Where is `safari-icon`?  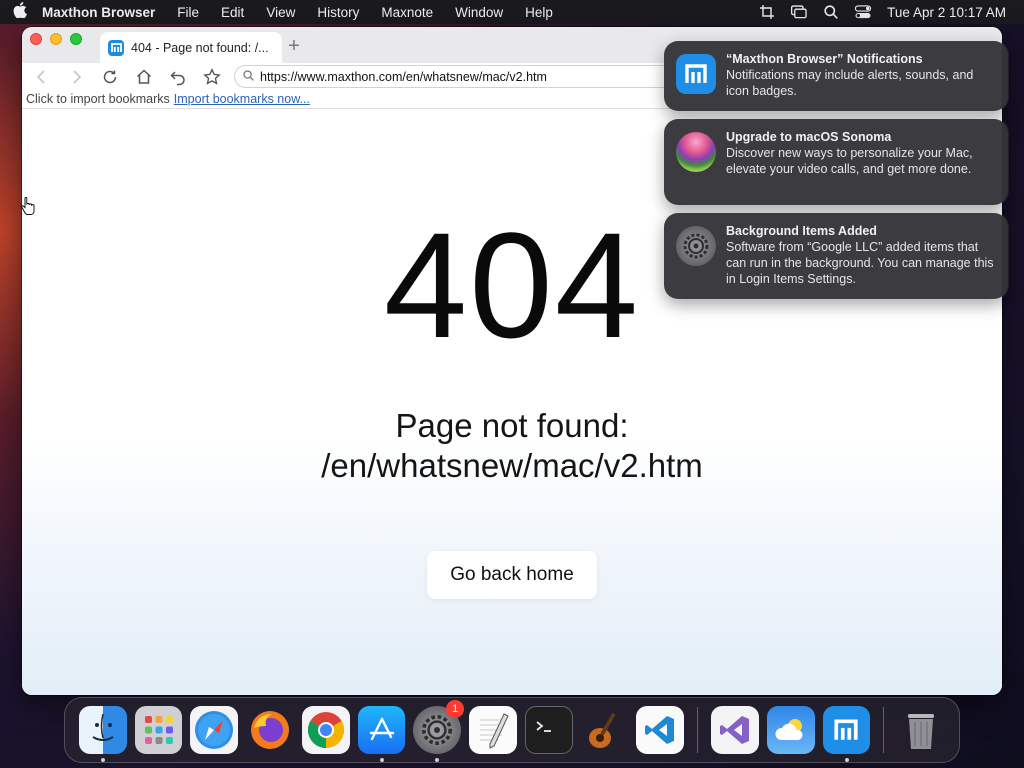
safari-icon is located at coordinates (214, 730).